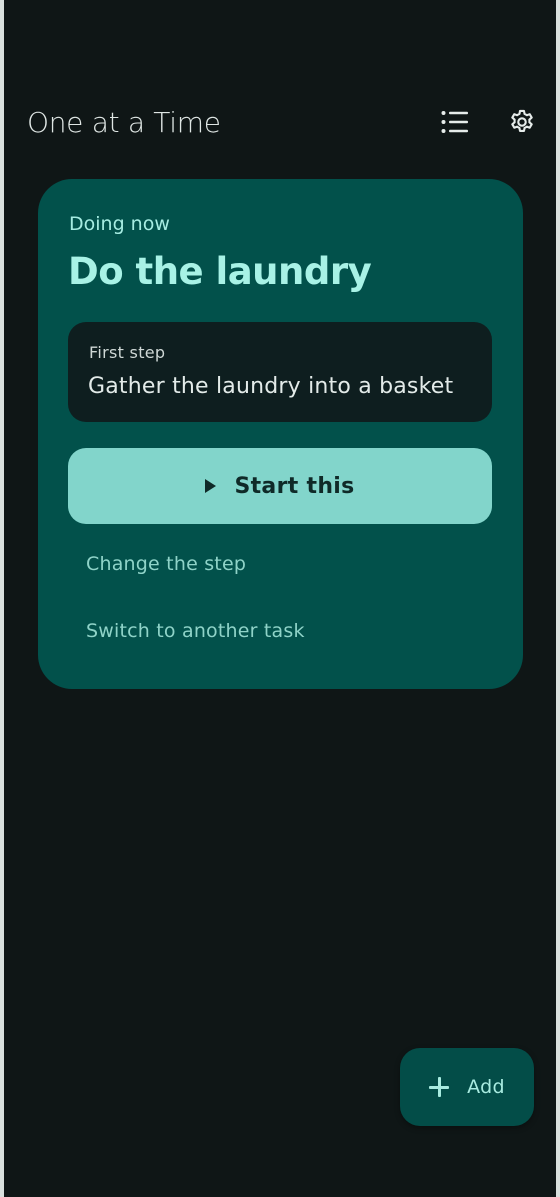 The image size is (560, 1197). I want to click on switch-task-link: Switch to another task, so click(195, 631).